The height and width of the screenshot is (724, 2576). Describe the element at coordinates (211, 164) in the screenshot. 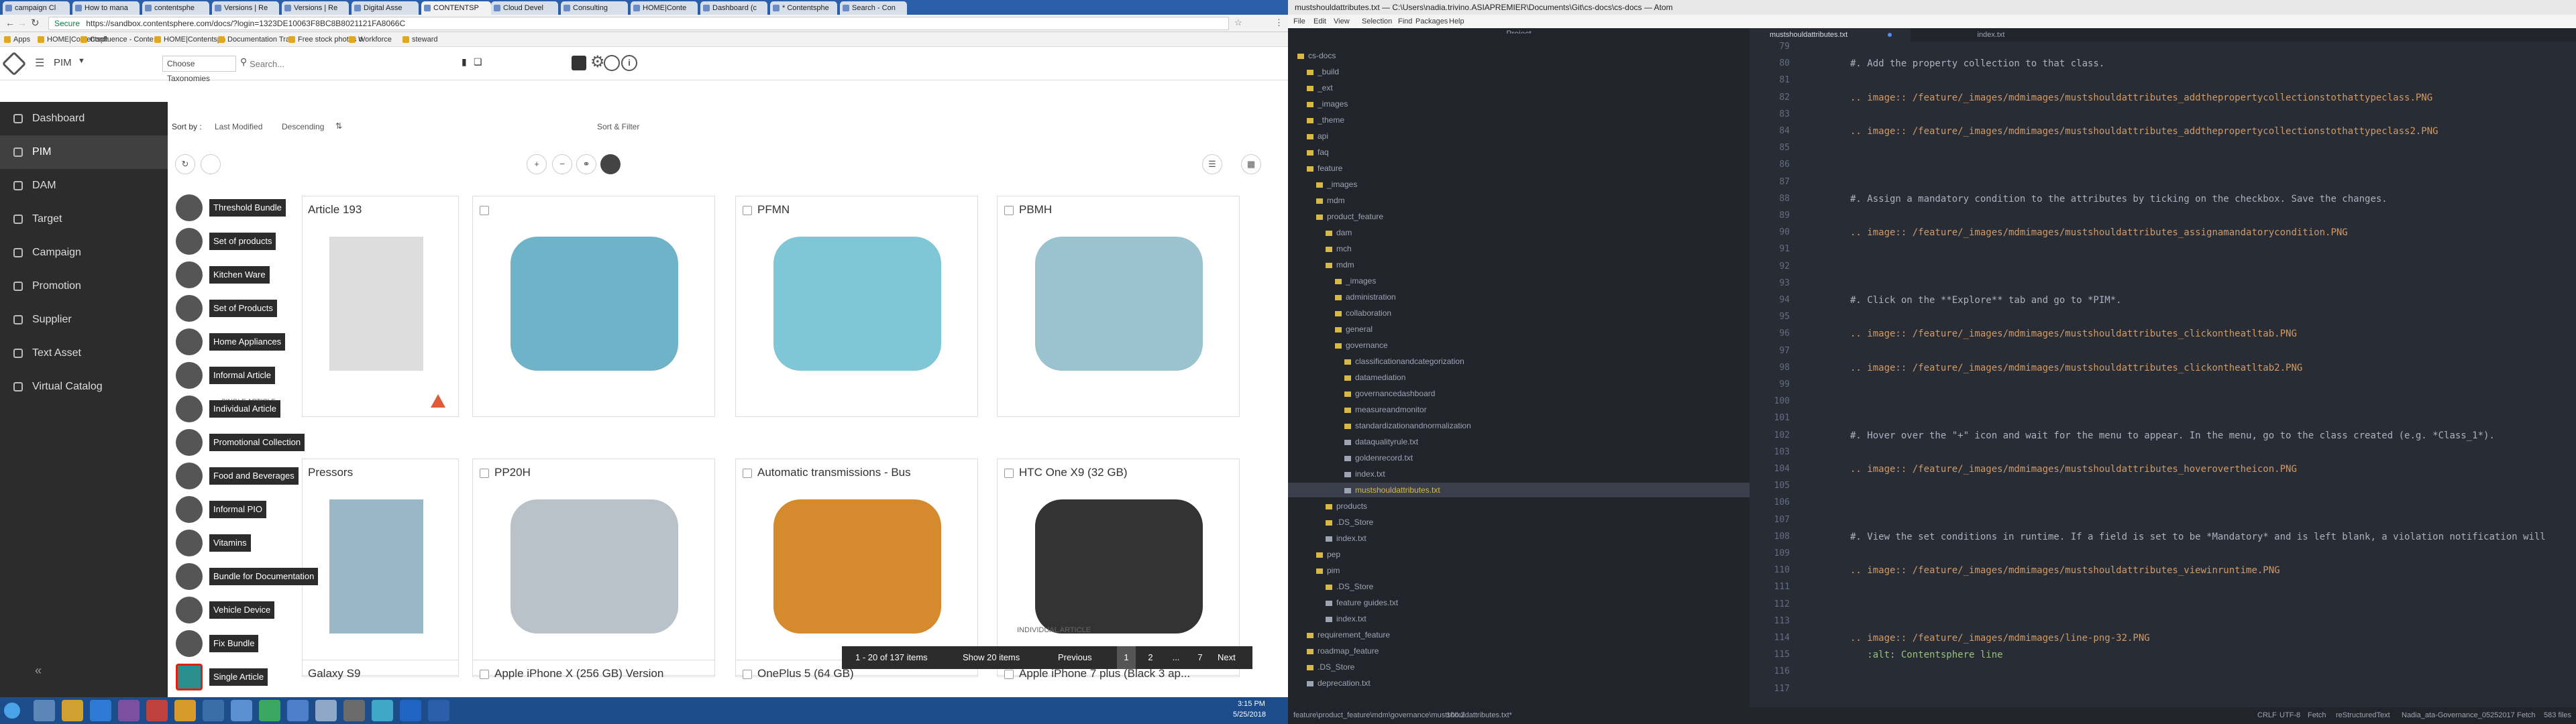

I see `select-all-icon` at that location.